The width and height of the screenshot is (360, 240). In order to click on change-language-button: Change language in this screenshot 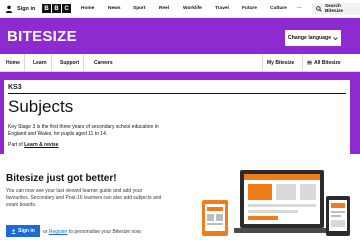, I will do `click(313, 38)`.